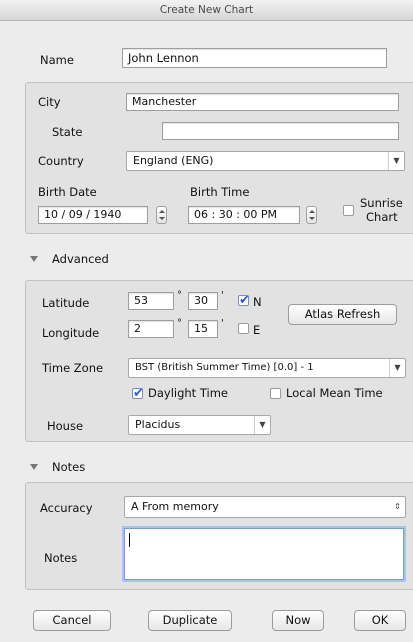 The height and width of the screenshot is (642, 413). Describe the element at coordinates (179, 323) in the screenshot. I see `longitude-degree-symbol: °` at that location.